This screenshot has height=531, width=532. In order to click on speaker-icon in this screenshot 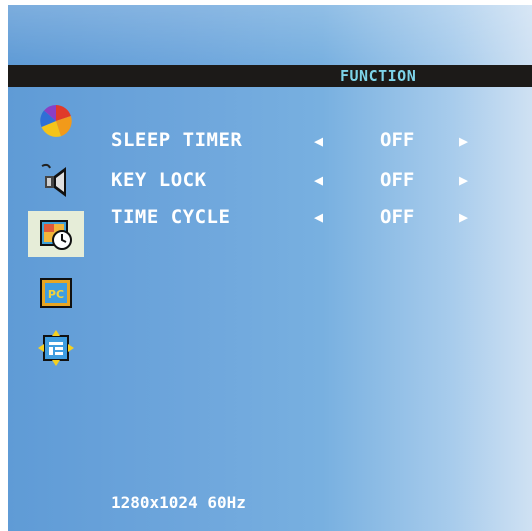, I will do `click(53, 180)`.